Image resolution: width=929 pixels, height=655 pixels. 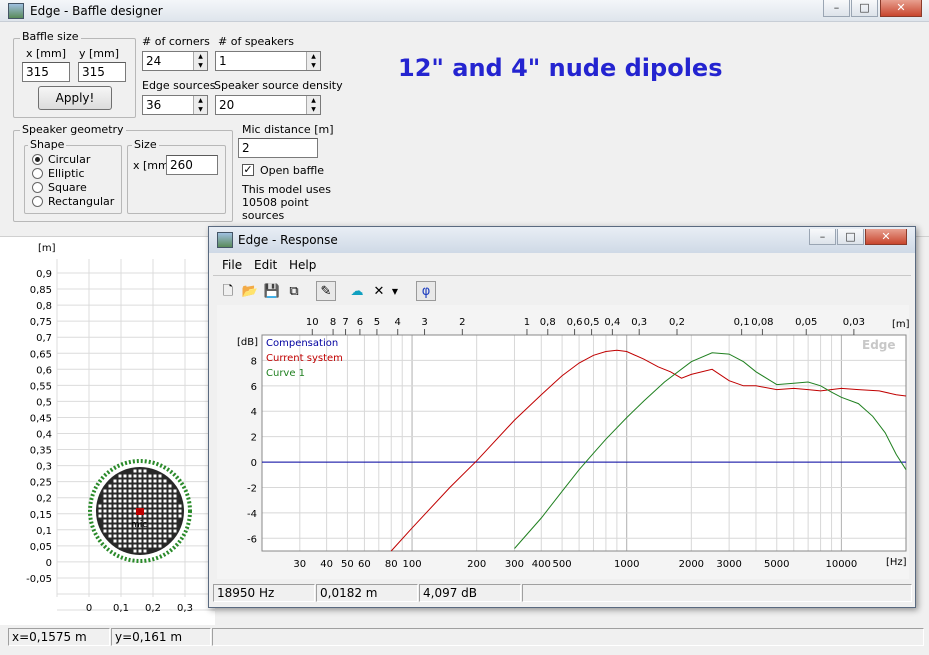 What do you see at coordinates (37, 187) in the screenshot?
I see `radio-square` at bounding box center [37, 187].